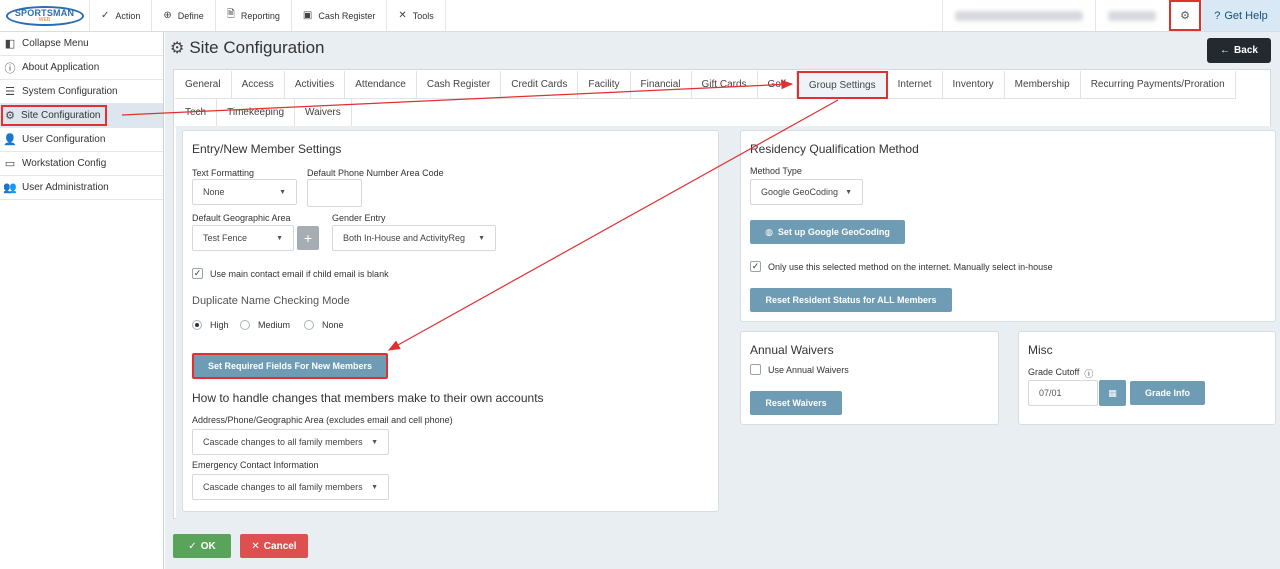 This screenshot has width=1280, height=569. What do you see at coordinates (402, 15) in the screenshot?
I see `tools-icon: ✕` at bounding box center [402, 15].